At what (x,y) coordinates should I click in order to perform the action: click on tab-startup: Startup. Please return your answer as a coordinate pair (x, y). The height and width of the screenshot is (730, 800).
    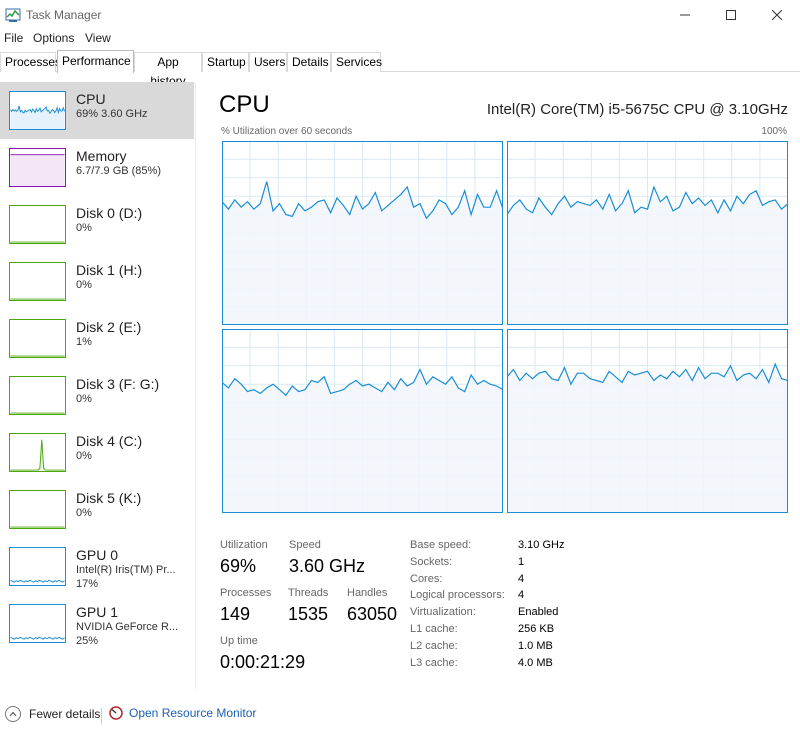
    Looking at the image, I should click on (225, 62).